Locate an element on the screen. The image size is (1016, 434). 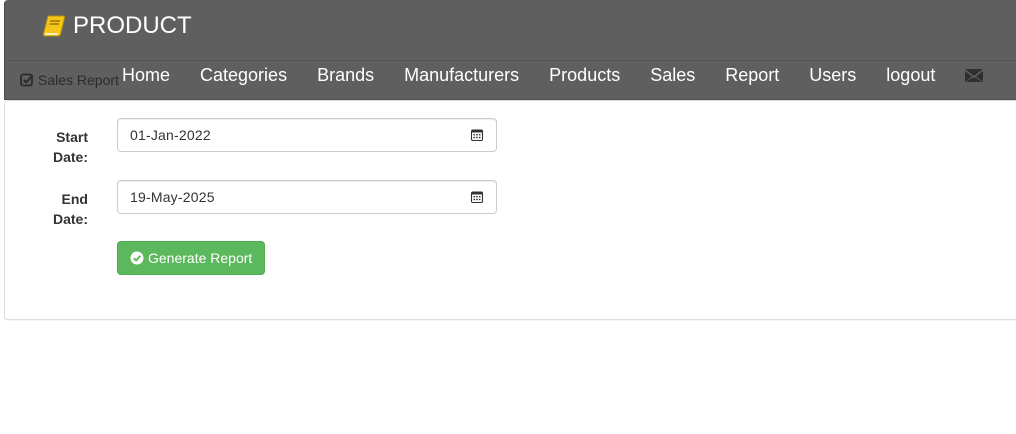
end-date-value: 19-May-2025 is located at coordinates (172, 197).